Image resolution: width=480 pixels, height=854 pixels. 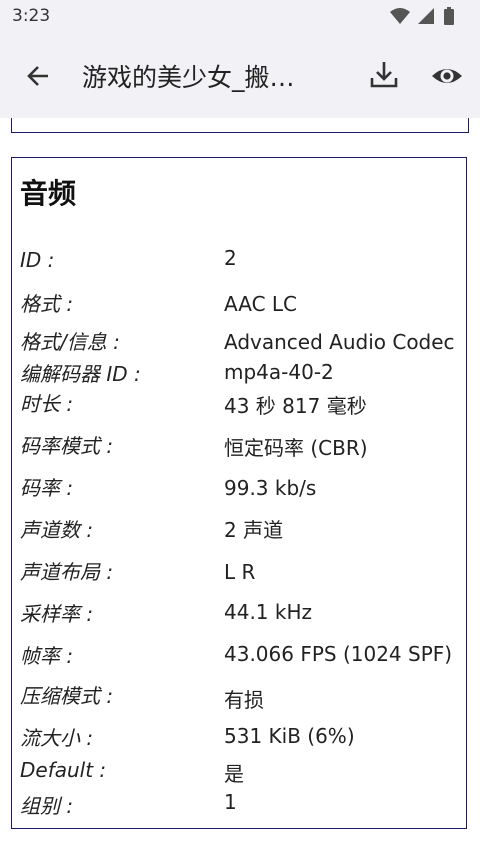 What do you see at coordinates (230, 258) in the screenshot?
I see `row-value: 2` at bounding box center [230, 258].